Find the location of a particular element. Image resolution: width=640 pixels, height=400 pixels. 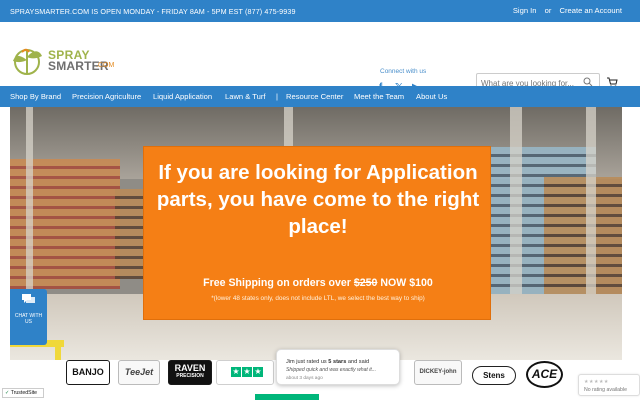

chat-icon is located at coordinates (28, 298).